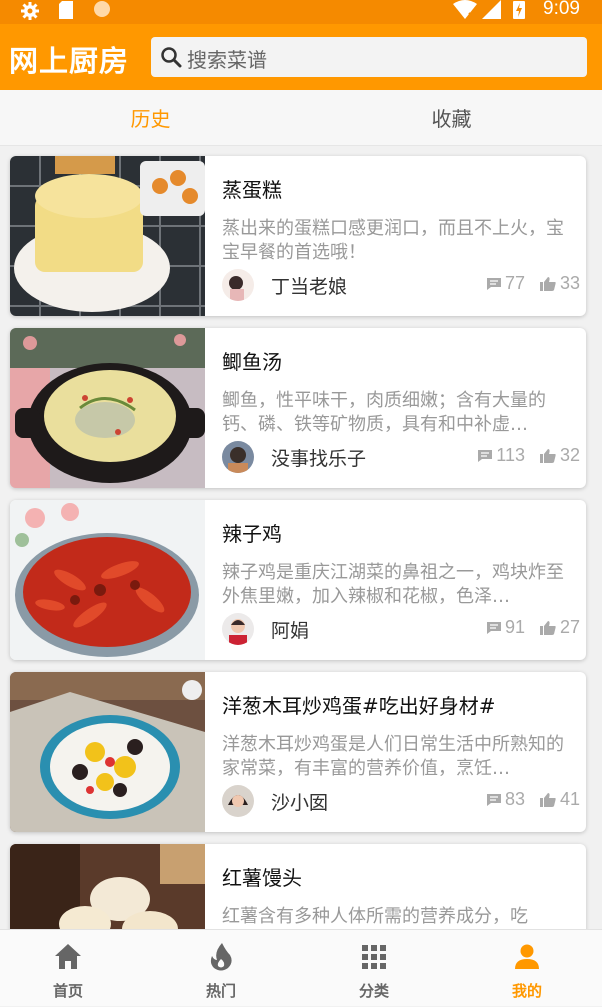 The width and height of the screenshot is (602, 1007). I want to click on recipe-name: 辣子鸡, so click(252, 534).